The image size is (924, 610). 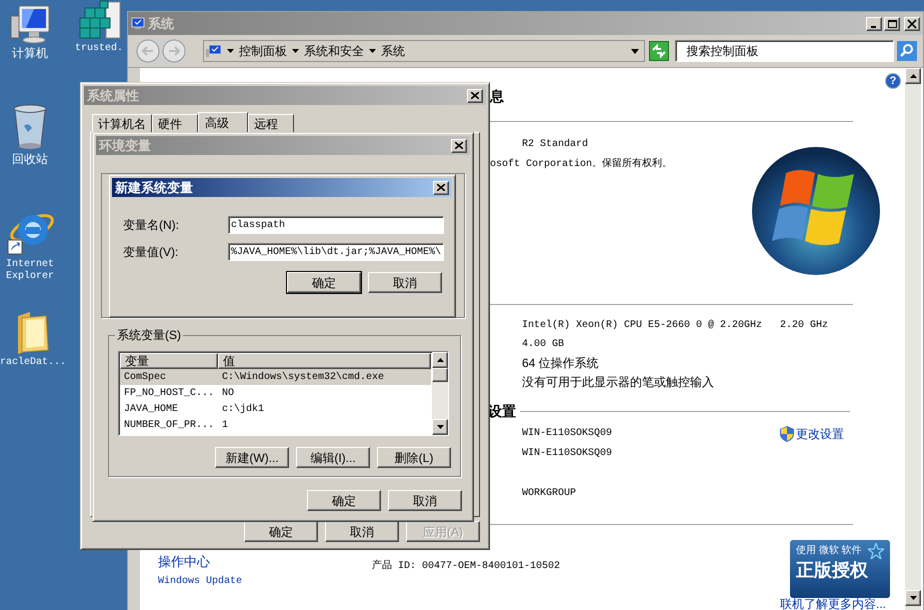 I want to click on refresh-arrows-icon, so click(x=659, y=51).